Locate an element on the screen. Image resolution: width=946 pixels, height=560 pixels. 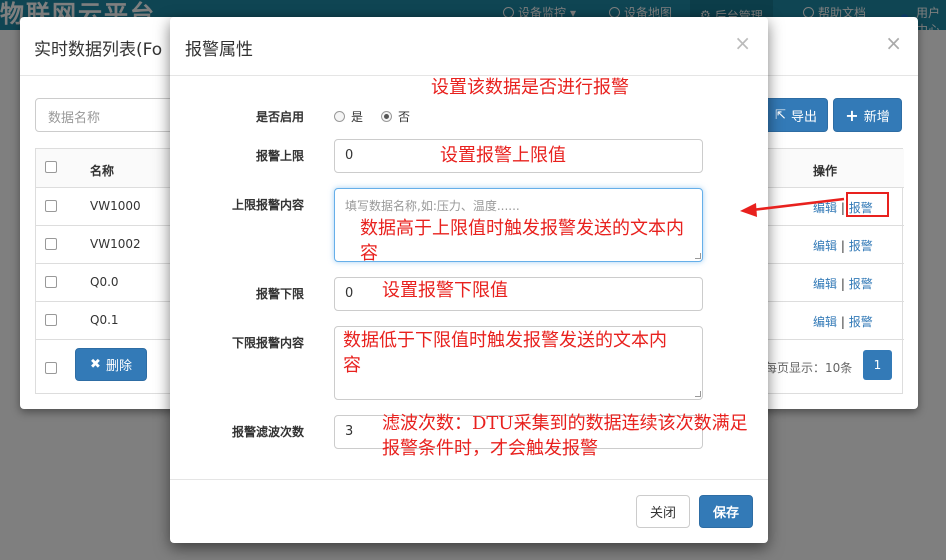
annotation-arrow is located at coordinates (792, 207).